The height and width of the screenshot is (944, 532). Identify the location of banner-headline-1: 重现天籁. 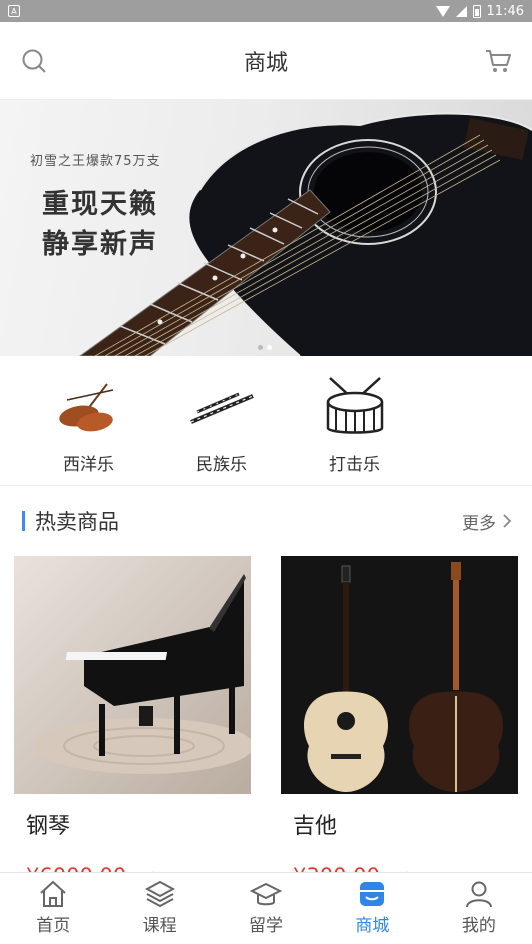
(100, 204).